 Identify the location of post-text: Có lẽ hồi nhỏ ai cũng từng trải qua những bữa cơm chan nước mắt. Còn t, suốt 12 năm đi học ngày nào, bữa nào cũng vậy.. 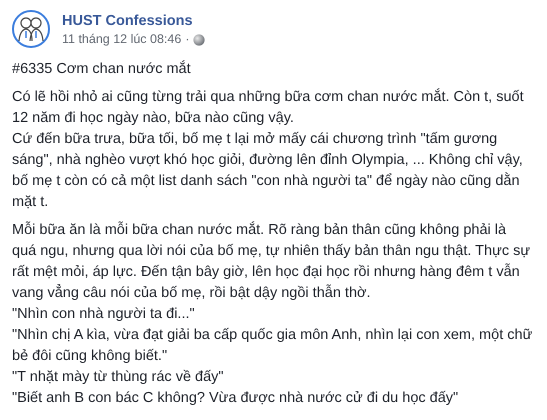
(268, 107).